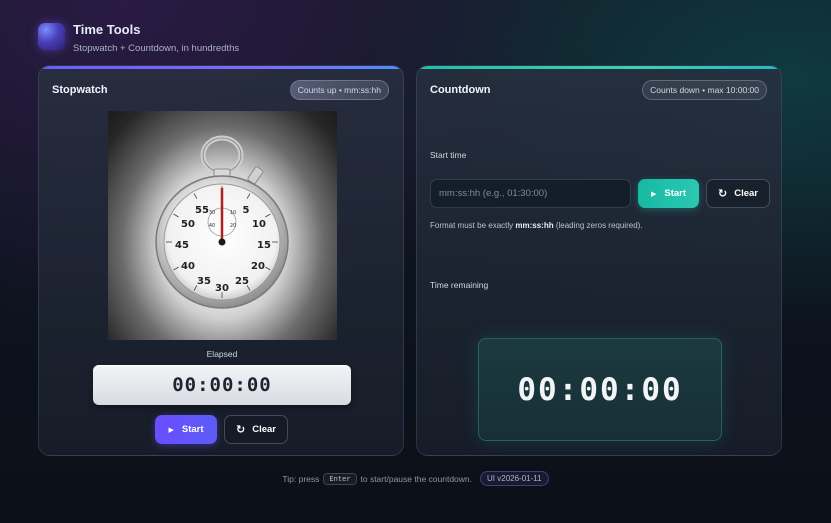  I want to click on format-hint-format: mm:ss:hh, so click(534, 225).